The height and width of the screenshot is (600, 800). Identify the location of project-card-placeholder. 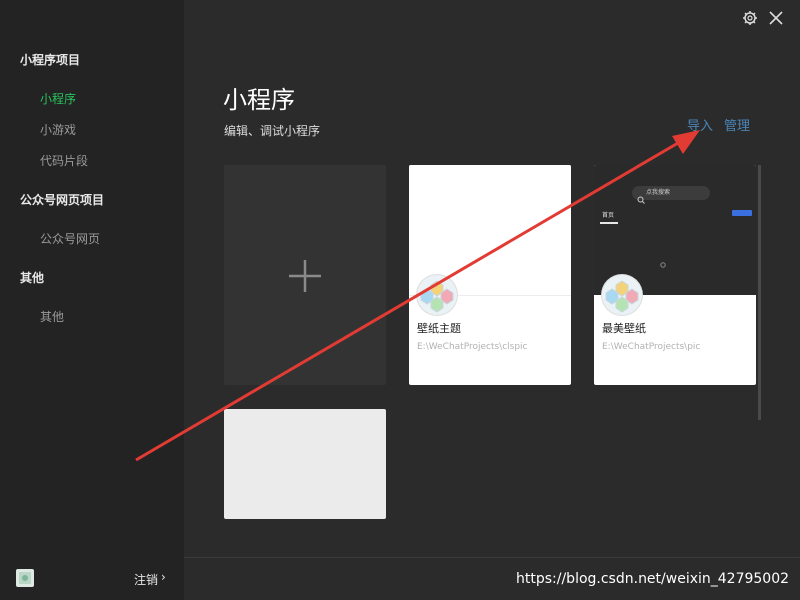
(305, 464).